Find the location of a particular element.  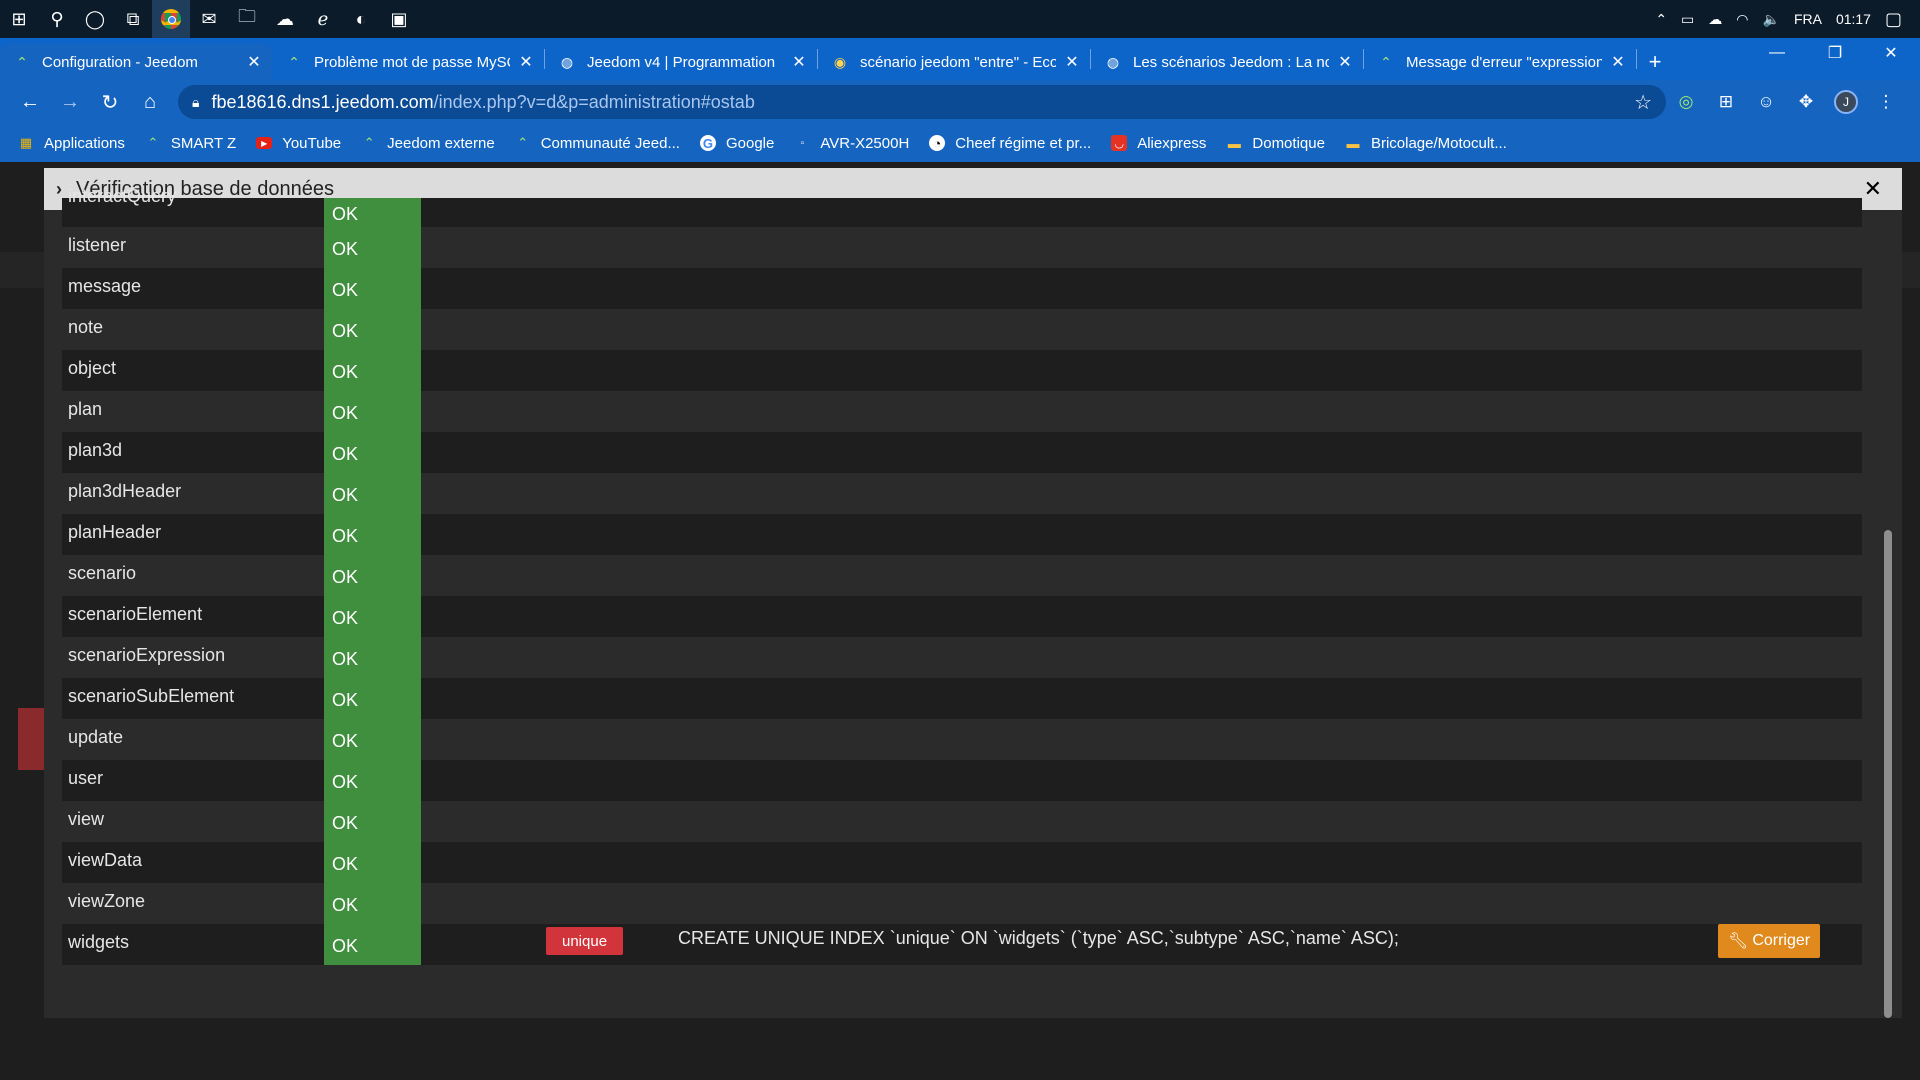

tab-scenario-jeedom-entre: ◉ scénario jeedom "entre" - Ecosia ✕ is located at coordinates (954, 62).